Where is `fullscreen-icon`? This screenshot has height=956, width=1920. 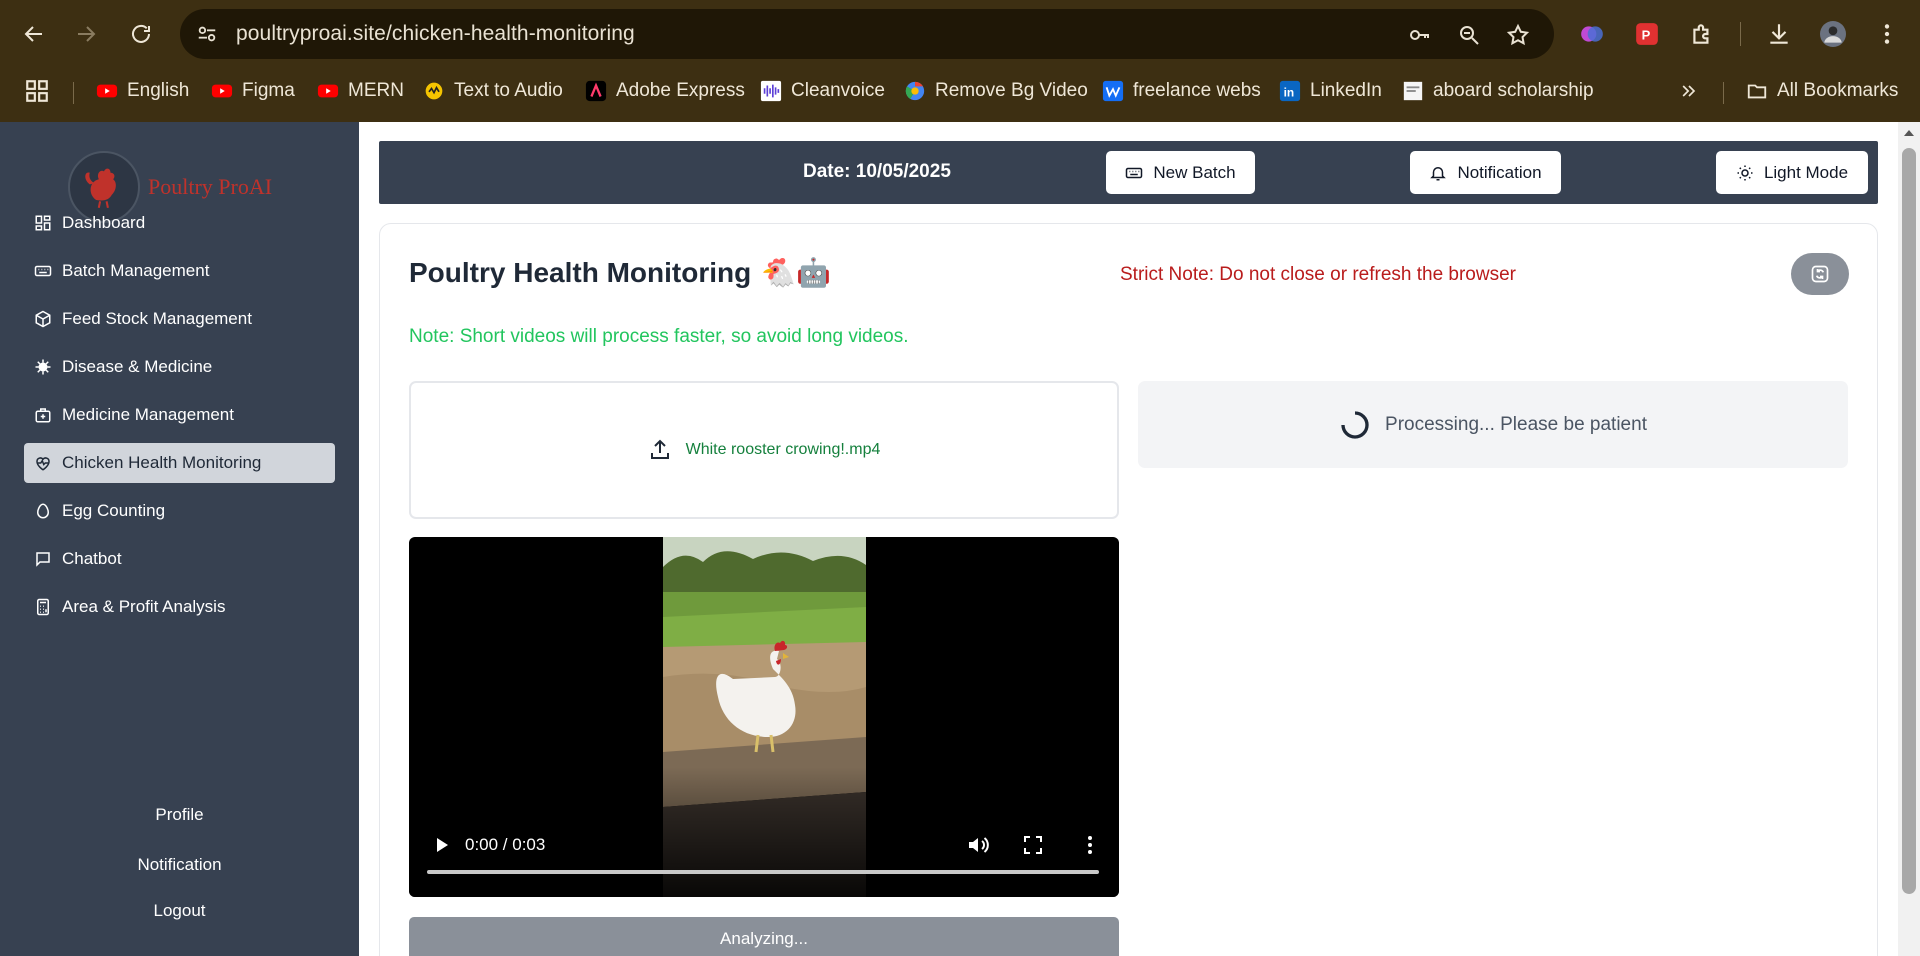 fullscreen-icon is located at coordinates (1033, 845).